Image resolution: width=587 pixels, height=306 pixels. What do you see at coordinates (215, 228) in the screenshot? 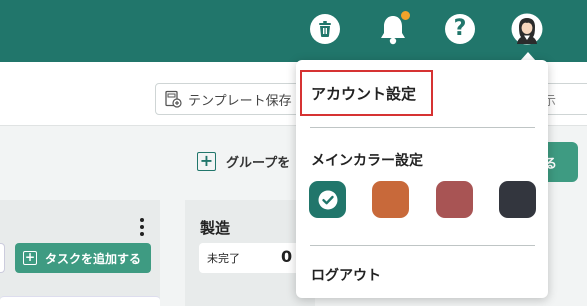
I see `group-title: 製造` at bounding box center [215, 228].